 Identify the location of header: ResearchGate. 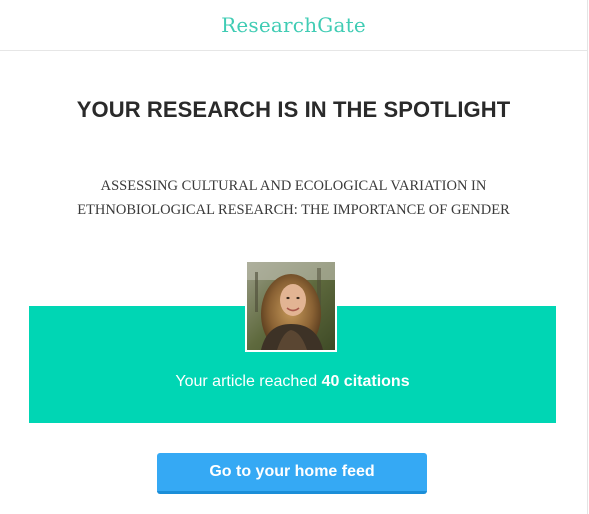
(293, 25).